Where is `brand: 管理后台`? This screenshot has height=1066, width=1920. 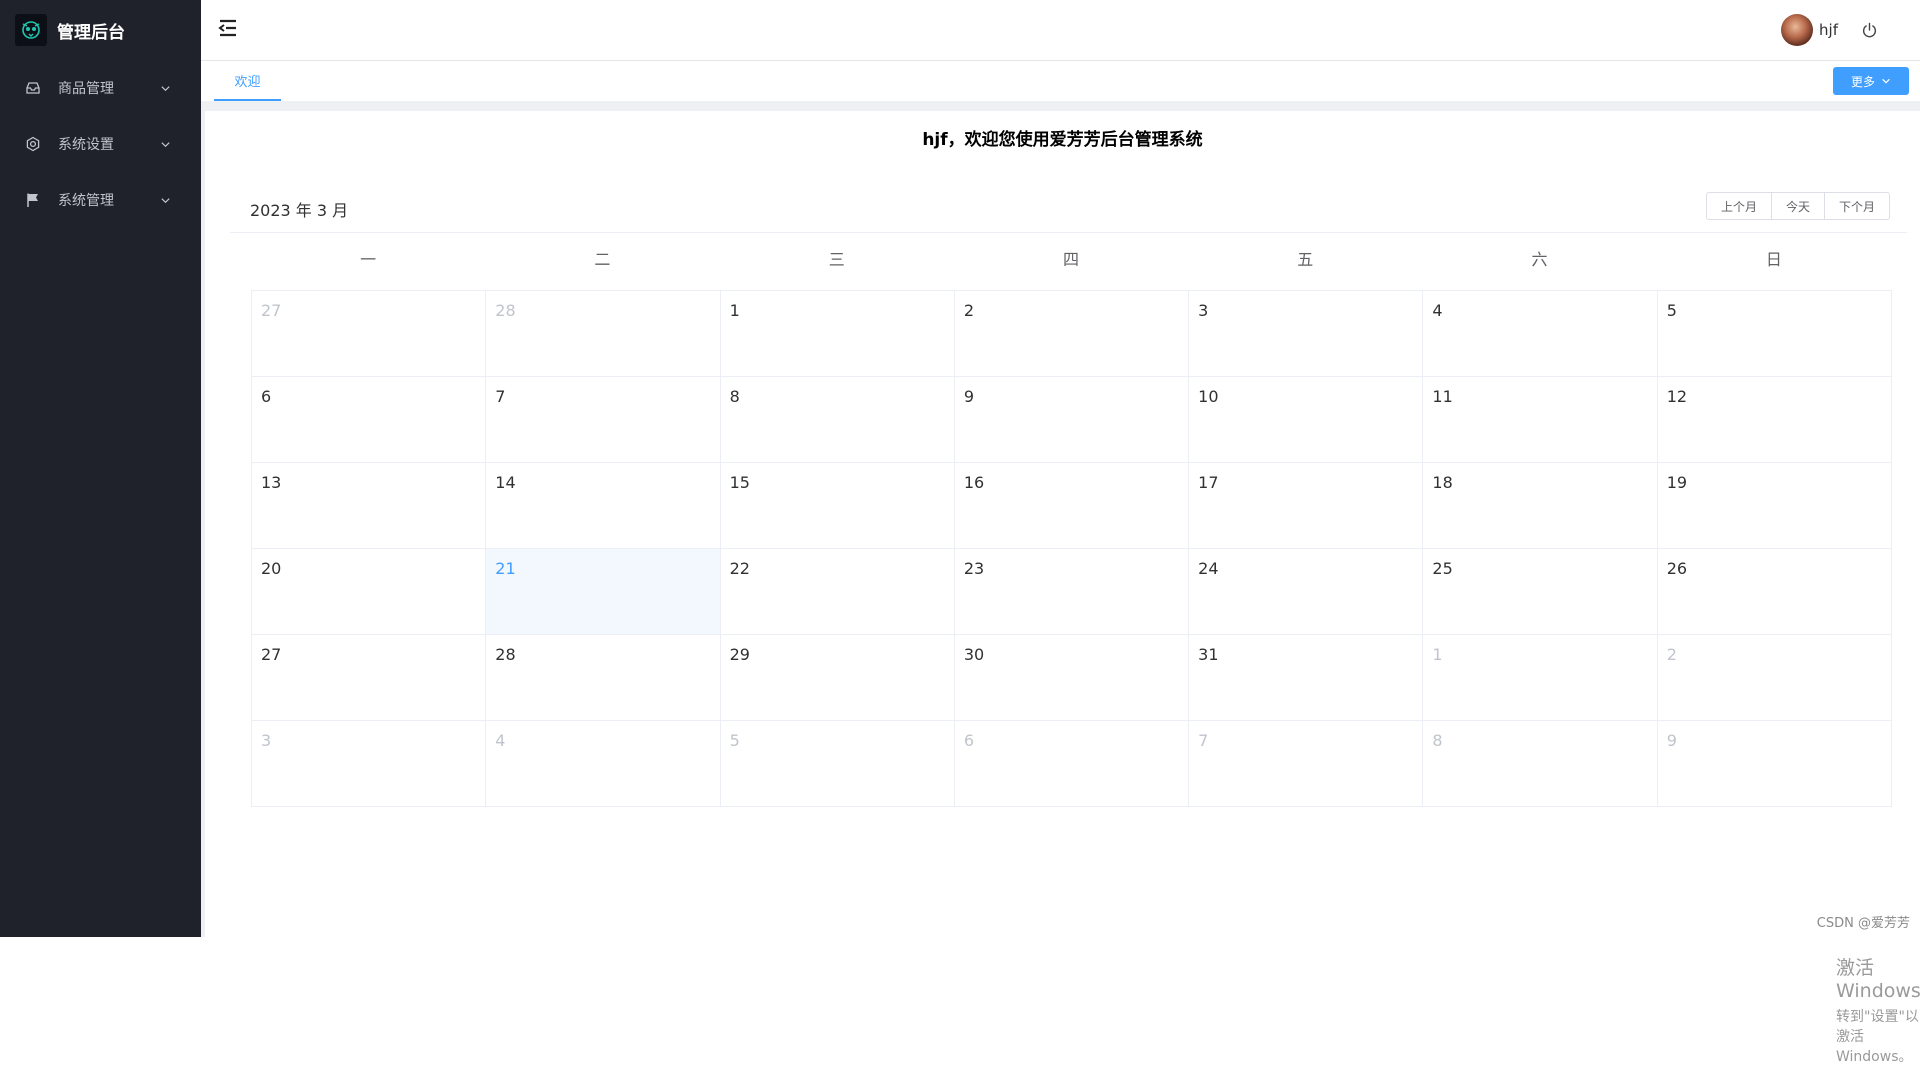 brand: 管理后台 is located at coordinates (100, 30).